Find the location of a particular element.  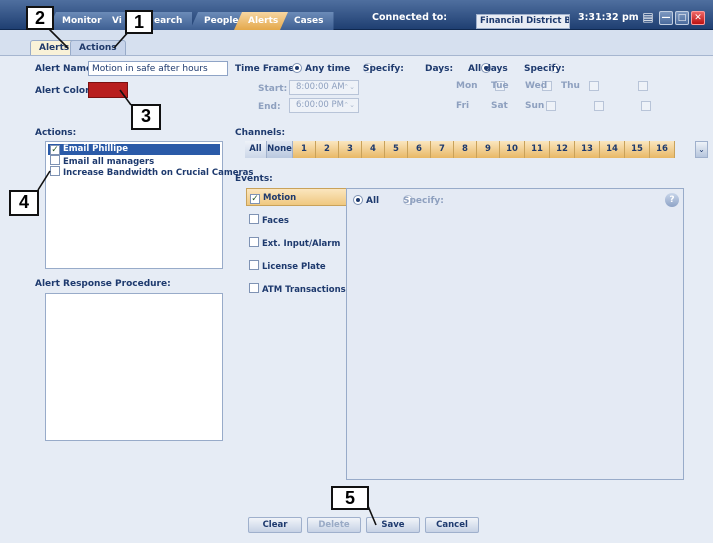

callout-1: 1 is located at coordinates (139, 22).